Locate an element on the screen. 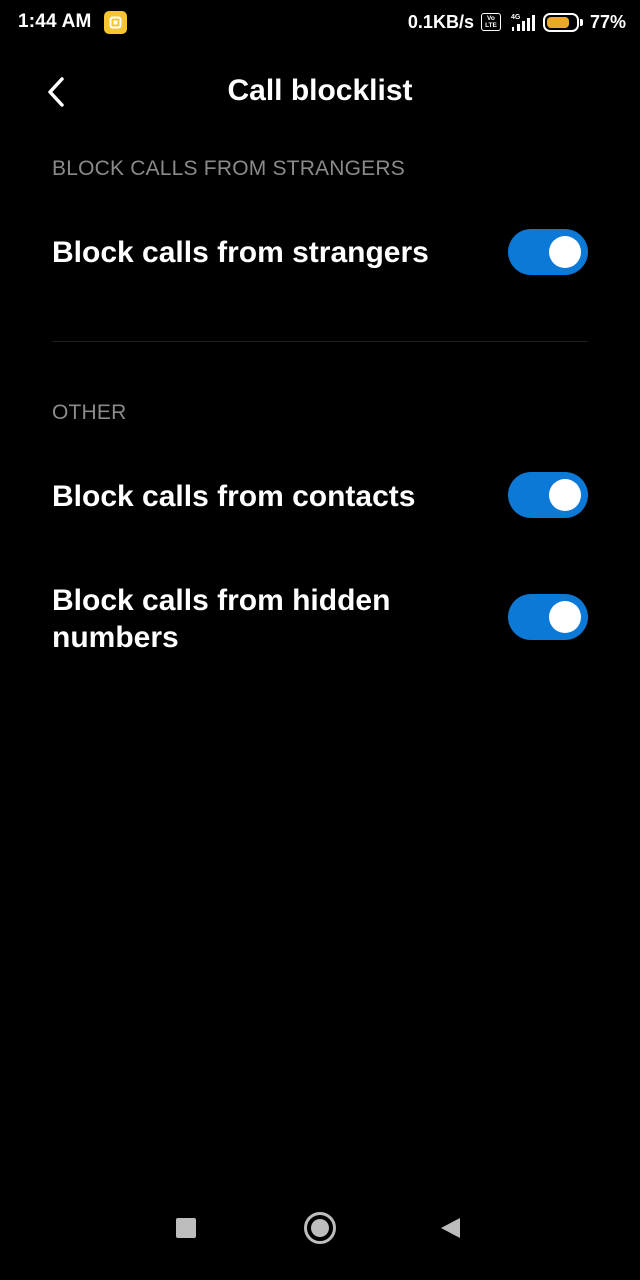 Image resolution: width=640 pixels, height=1280 pixels. header: Call blocklist is located at coordinates (320, 92).